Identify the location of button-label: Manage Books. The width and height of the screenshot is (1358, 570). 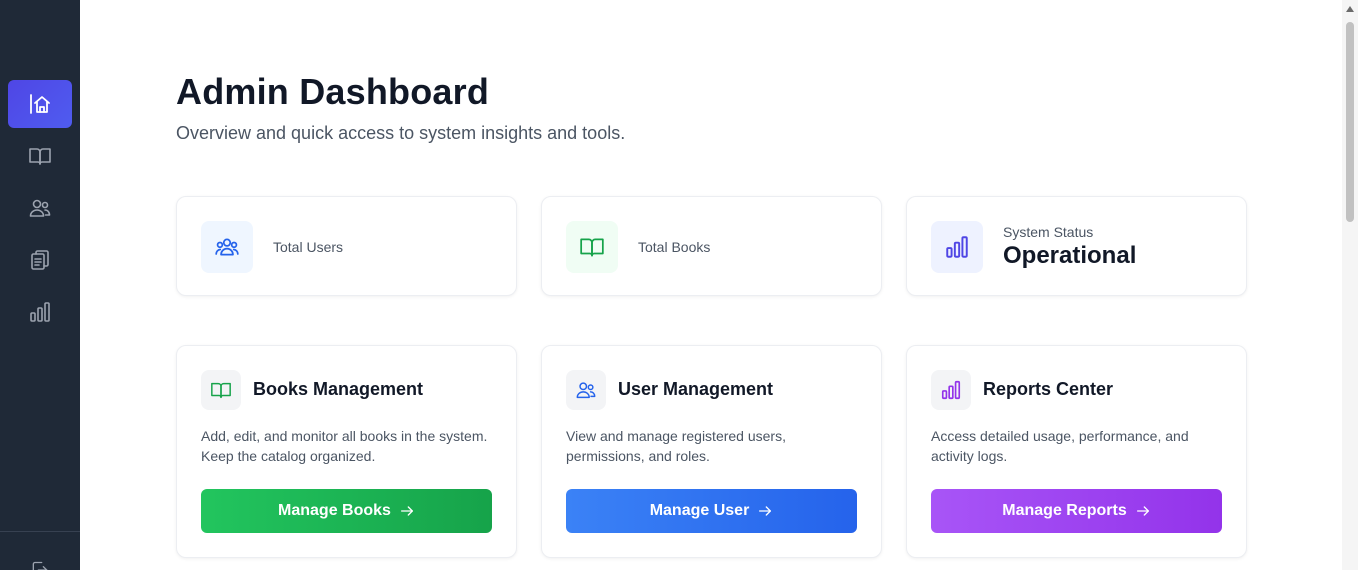
(334, 510).